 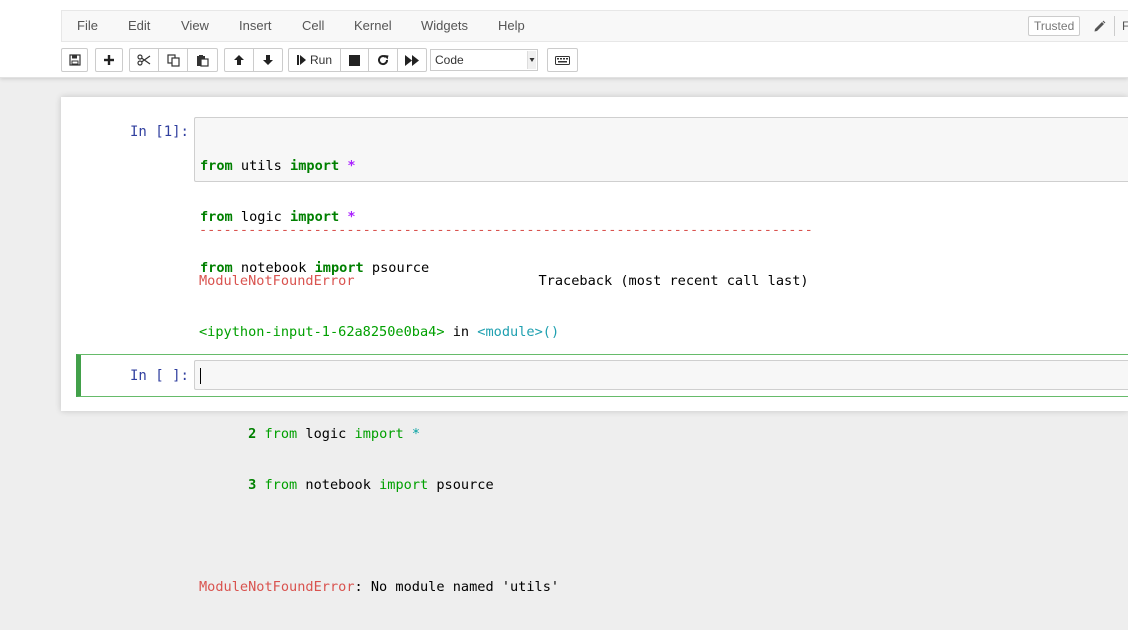 I want to click on save-button, so click(x=74, y=60).